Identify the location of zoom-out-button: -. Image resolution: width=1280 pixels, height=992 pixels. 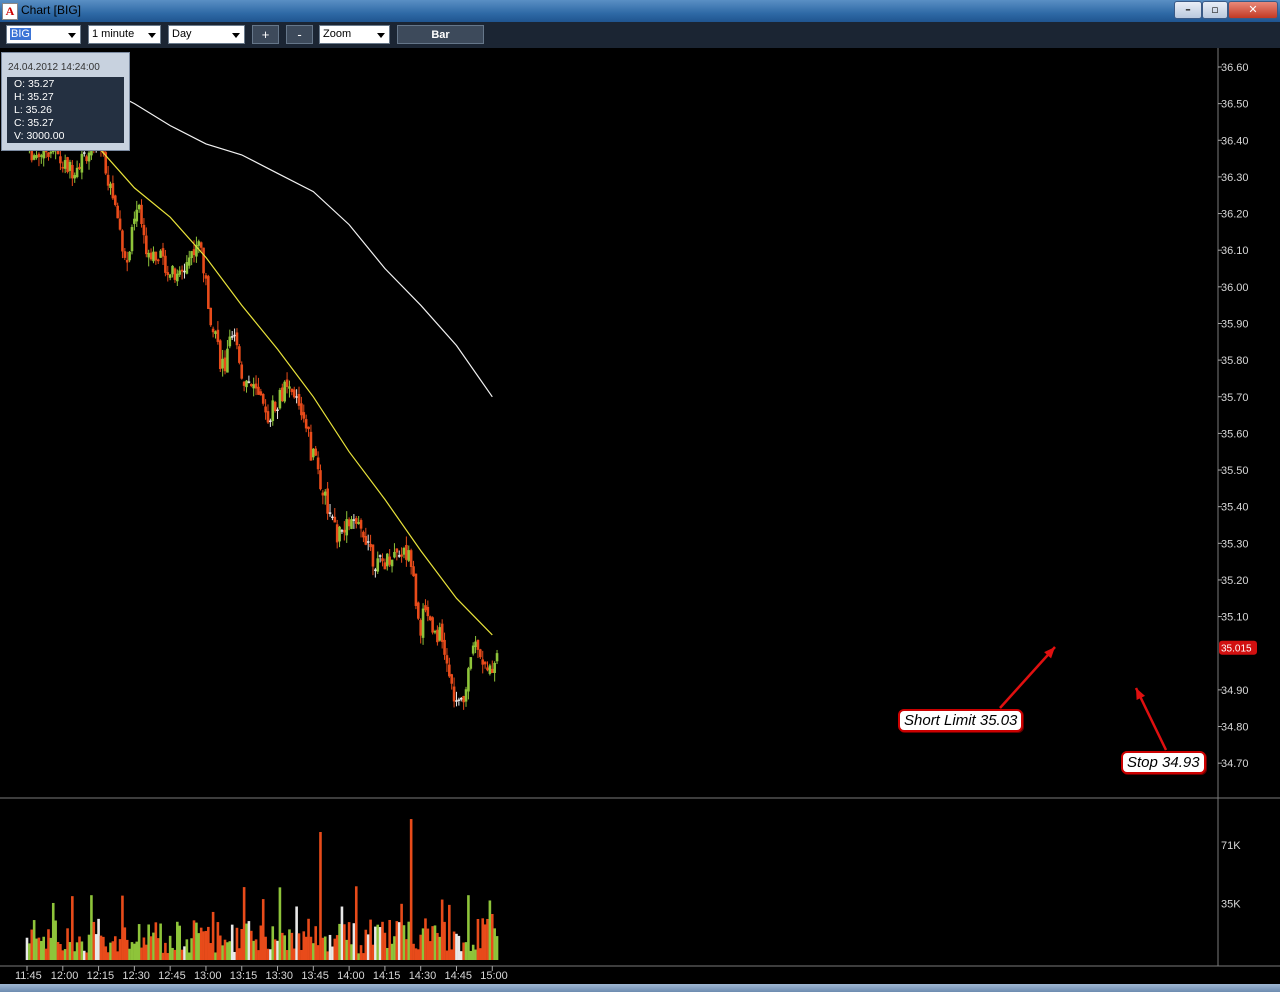
(299, 34).